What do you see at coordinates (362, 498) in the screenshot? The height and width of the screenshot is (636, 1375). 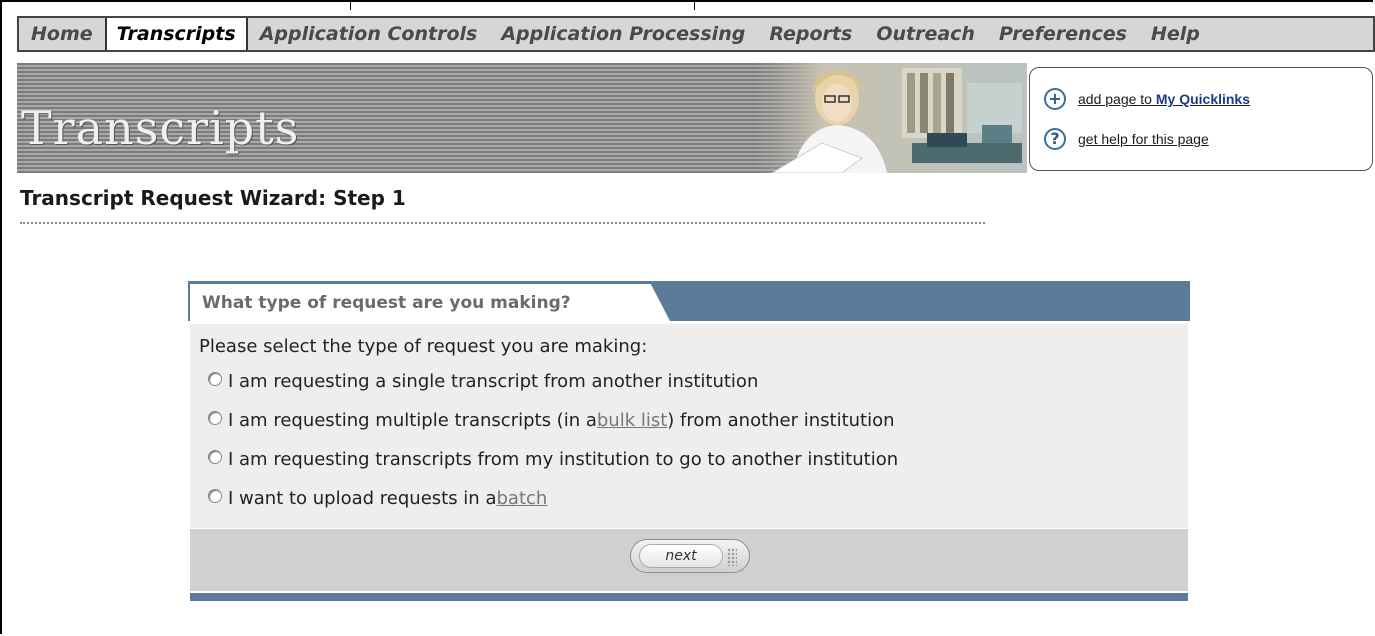 I see `option-label: I want to upload requests in a` at bounding box center [362, 498].